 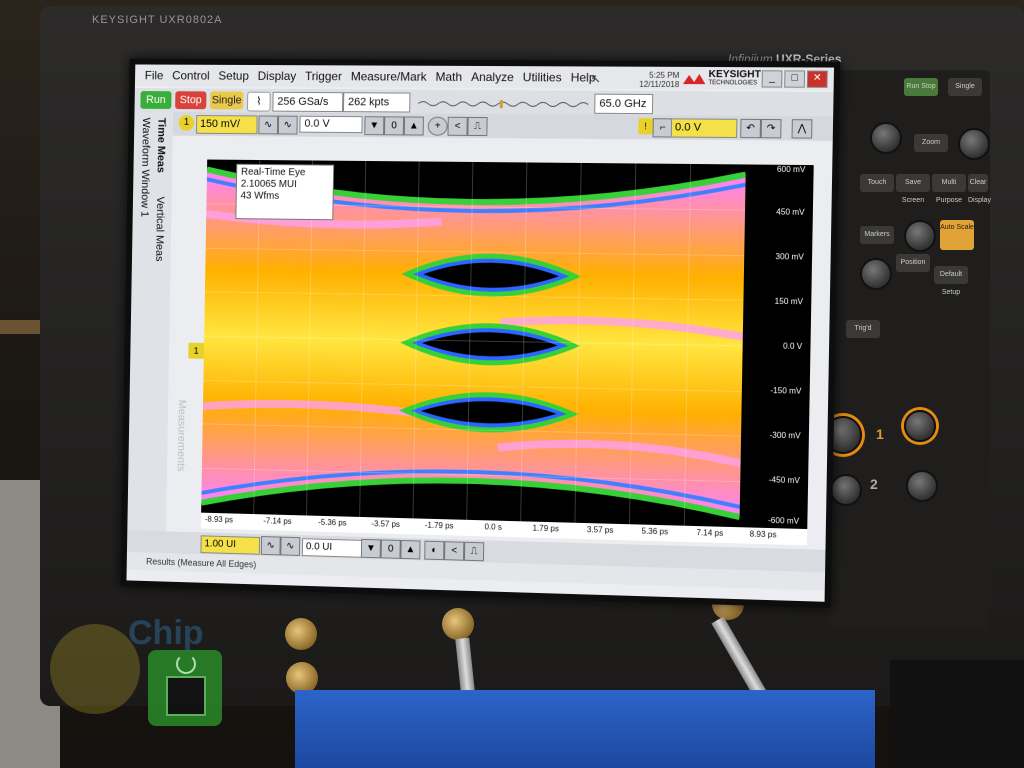 I want to click on x-tick-label: 3.57 ps, so click(x=600, y=530).